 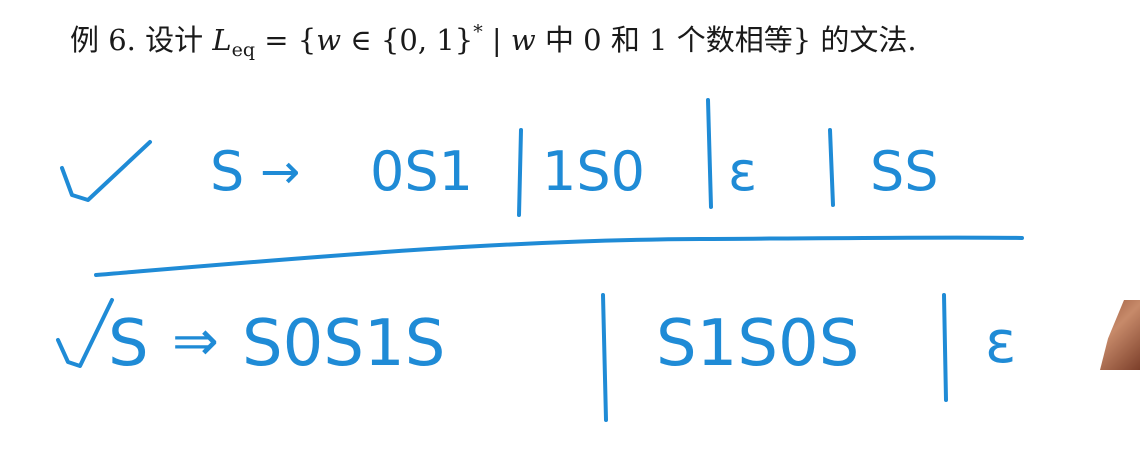 I want to click on line1-alt1: 0S1, so click(x=421, y=171).